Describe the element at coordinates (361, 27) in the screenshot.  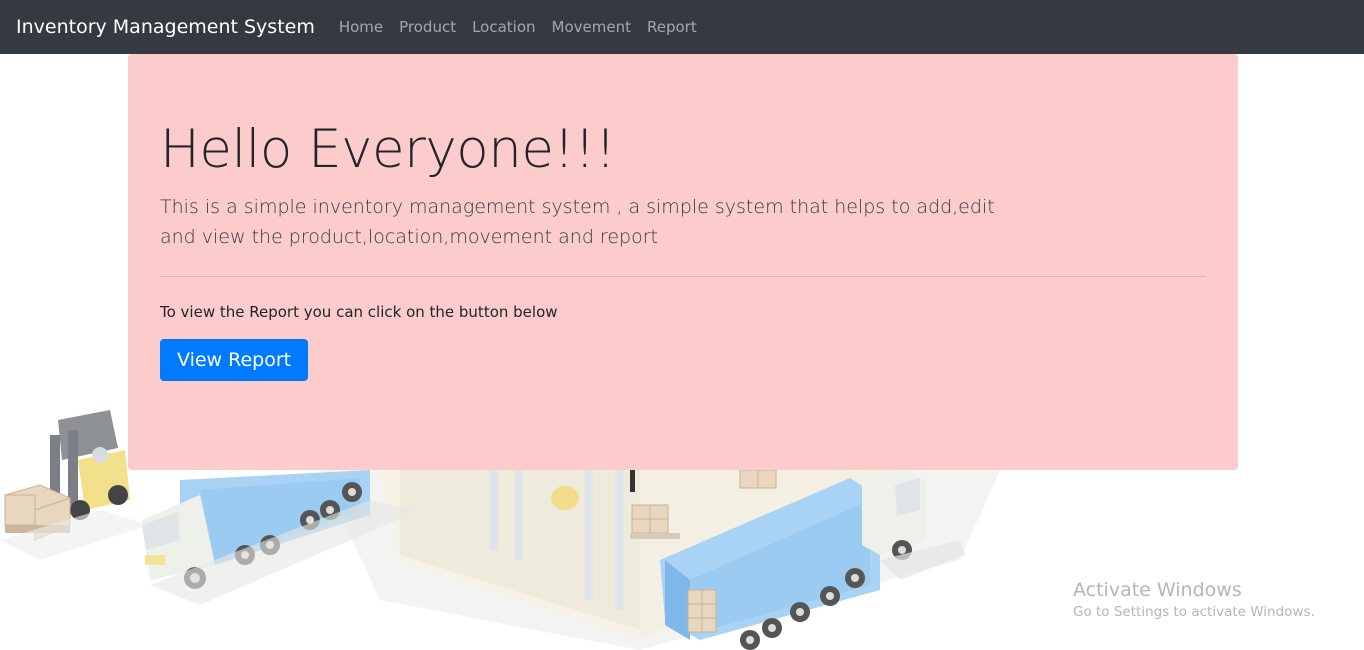
I see `nav-link-home: Home` at that location.